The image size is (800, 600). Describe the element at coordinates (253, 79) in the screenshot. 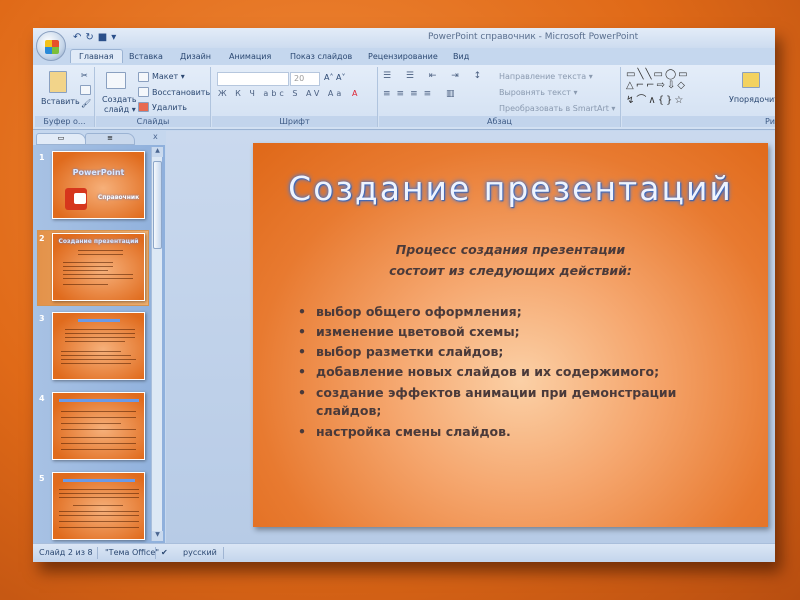

I see `font-name-combo` at that location.